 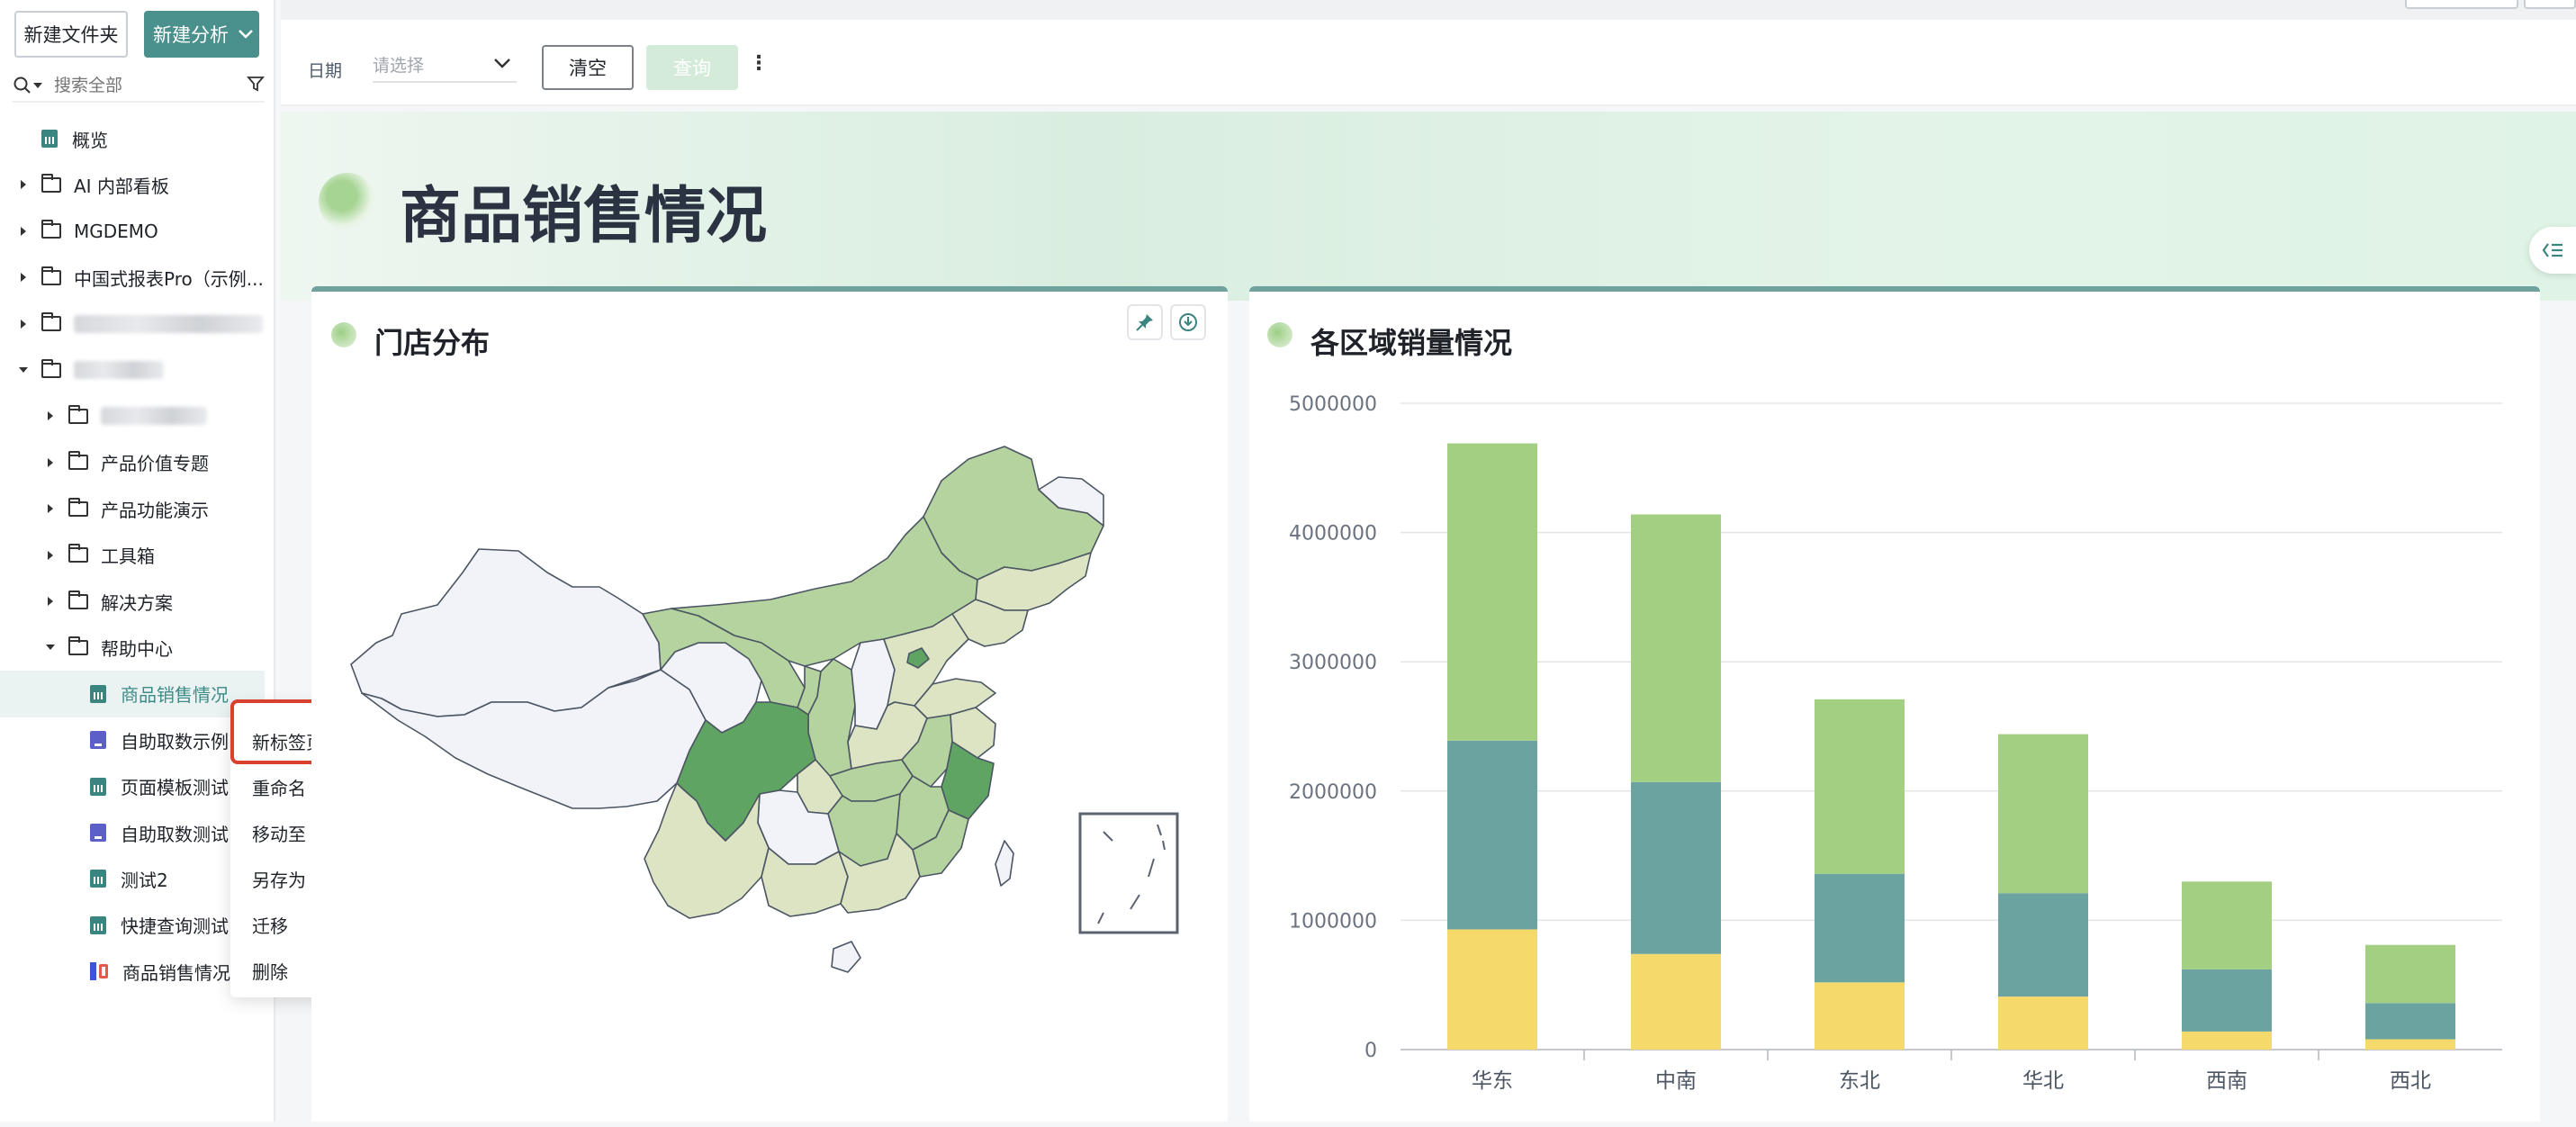 I want to click on date-select: 请选择, so click(x=445, y=65).